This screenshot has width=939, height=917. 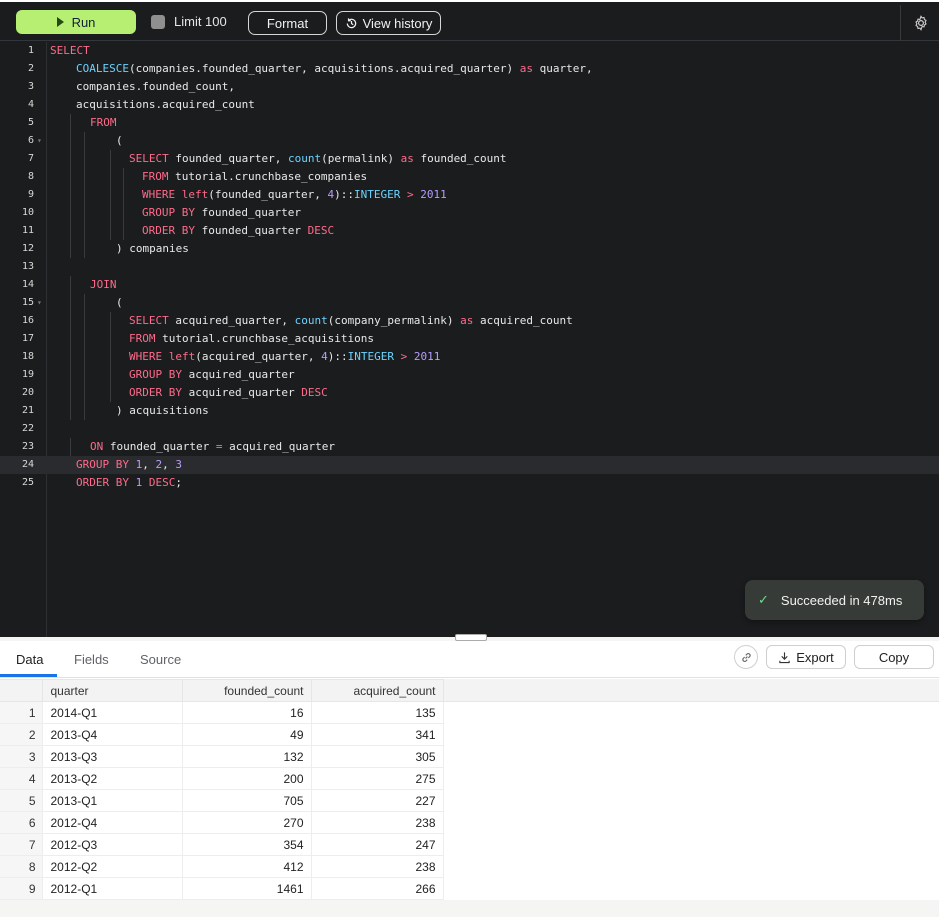 I want to click on code-line: 3 companies.founded_count,, so click(x=469, y=87).